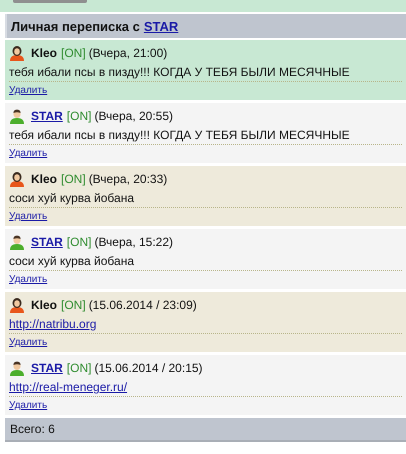 This screenshot has width=406, height=454. Describe the element at coordinates (134, 116) in the screenshot. I see `message-time: (Вчера, 20:55)` at that location.